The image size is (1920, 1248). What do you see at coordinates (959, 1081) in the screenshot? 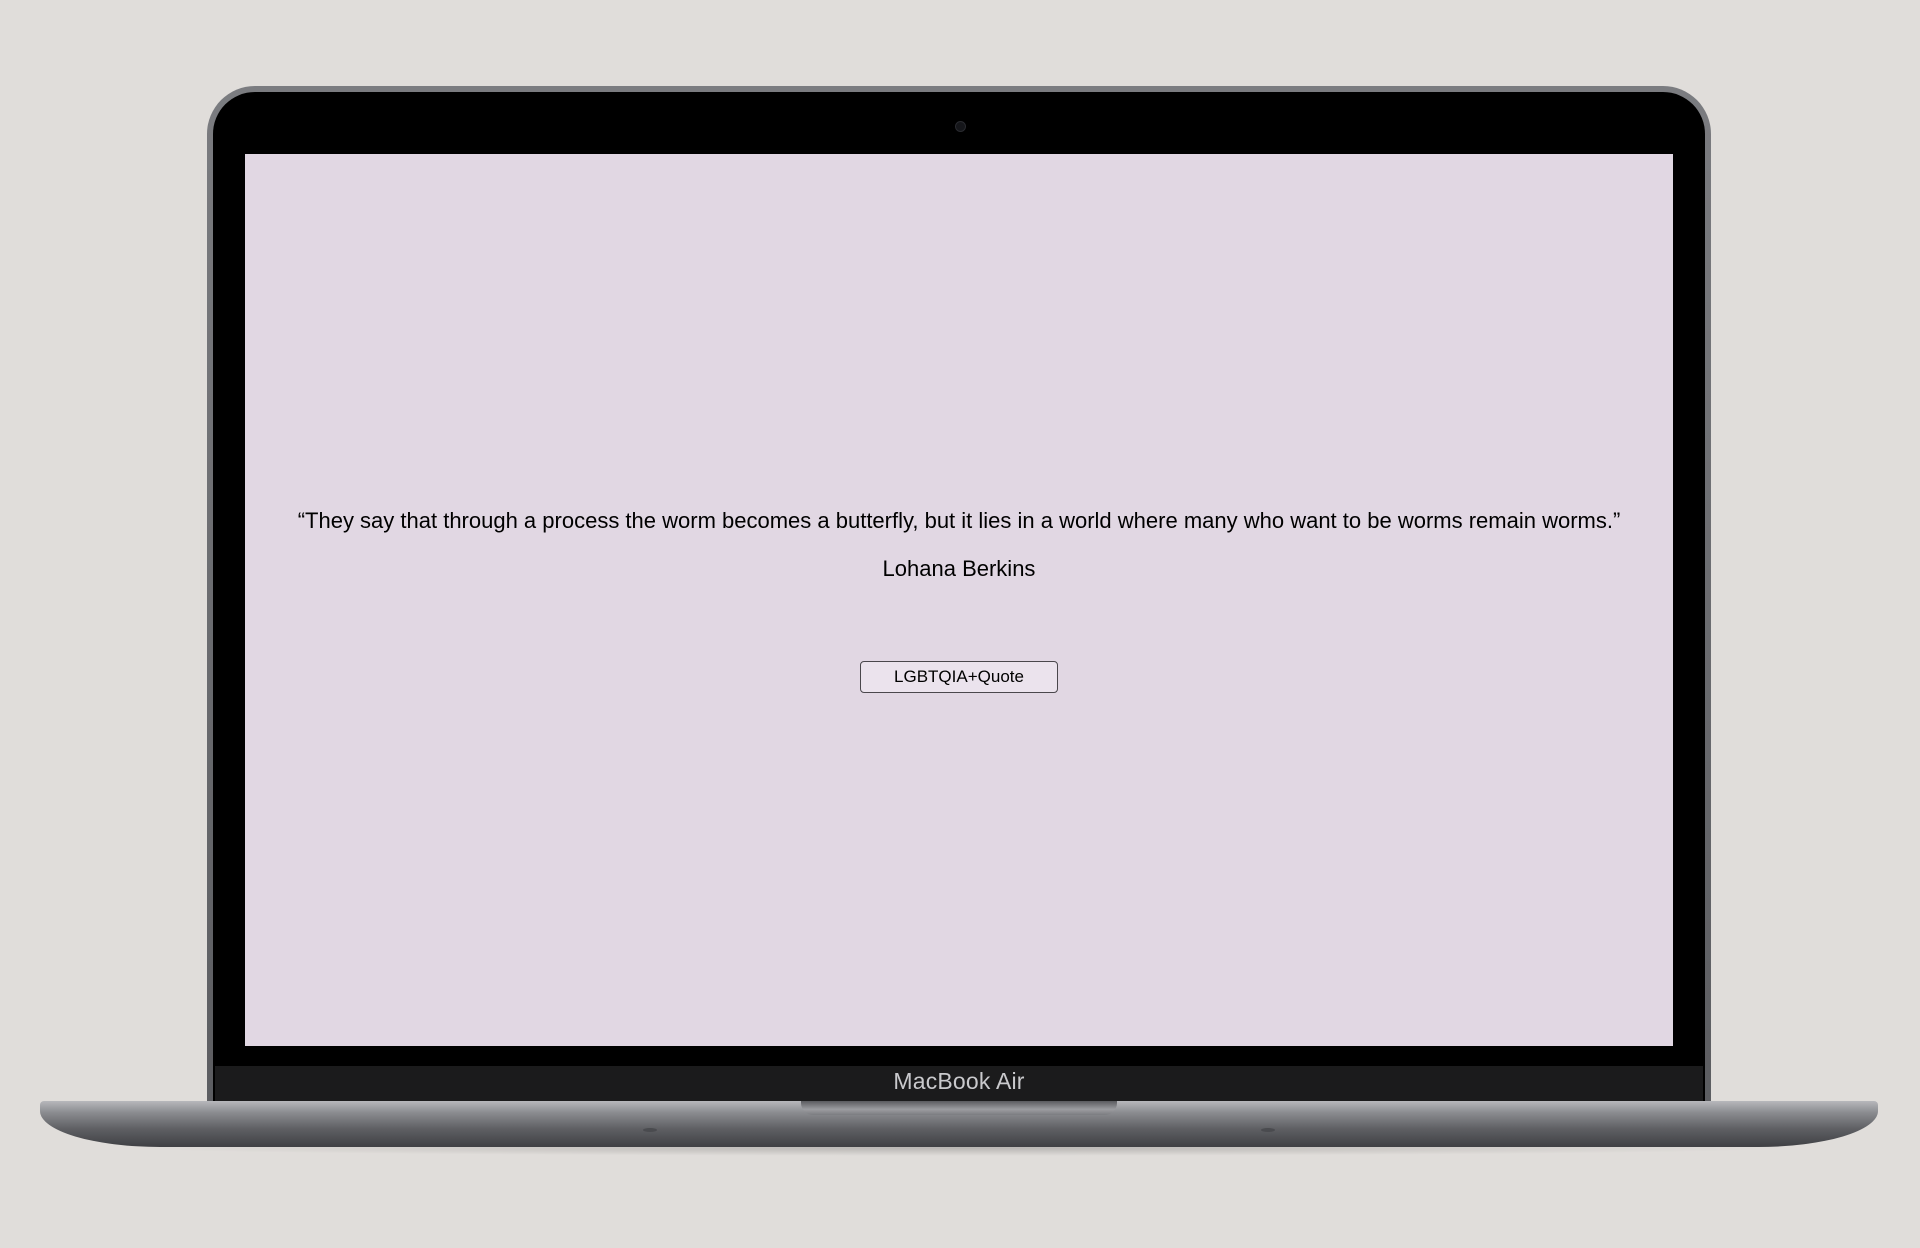
I see `device-brand-label: MacBook Air` at bounding box center [959, 1081].